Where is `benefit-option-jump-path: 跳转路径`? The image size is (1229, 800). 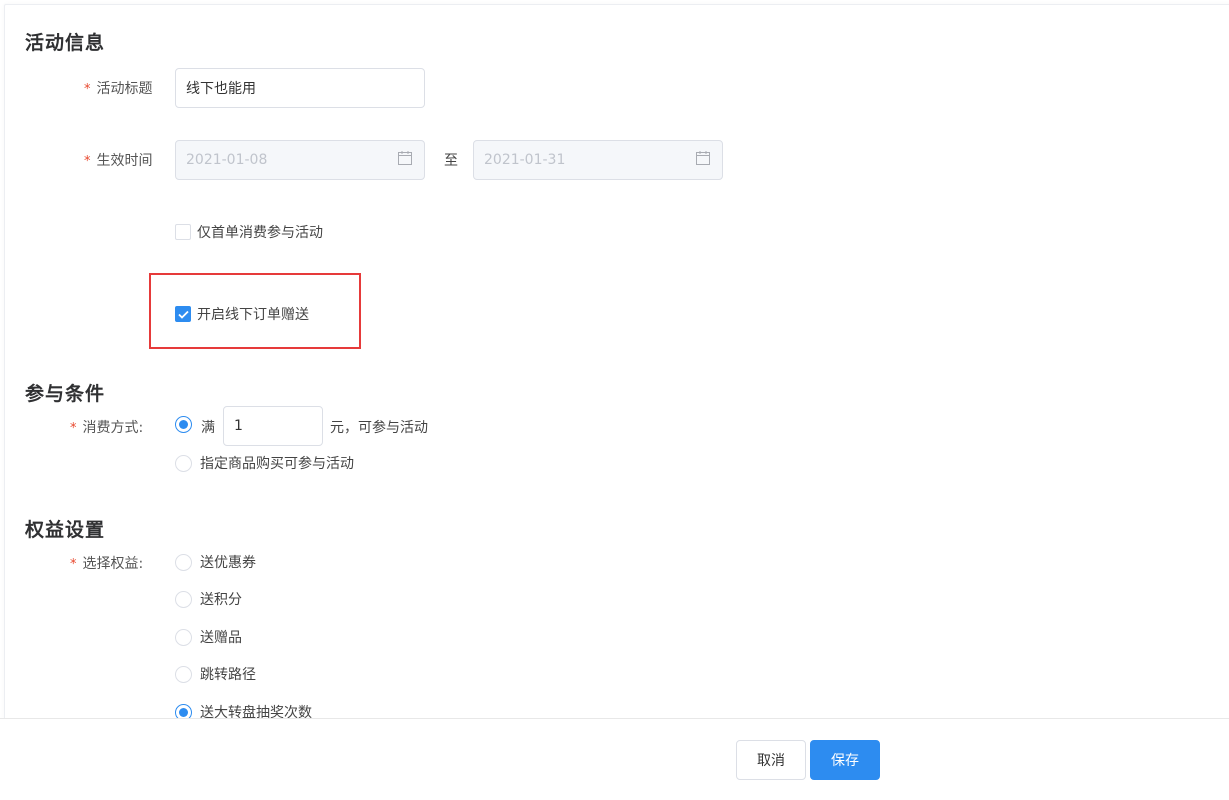 benefit-option-jump-path: 跳转路径 is located at coordinates (215, 674).